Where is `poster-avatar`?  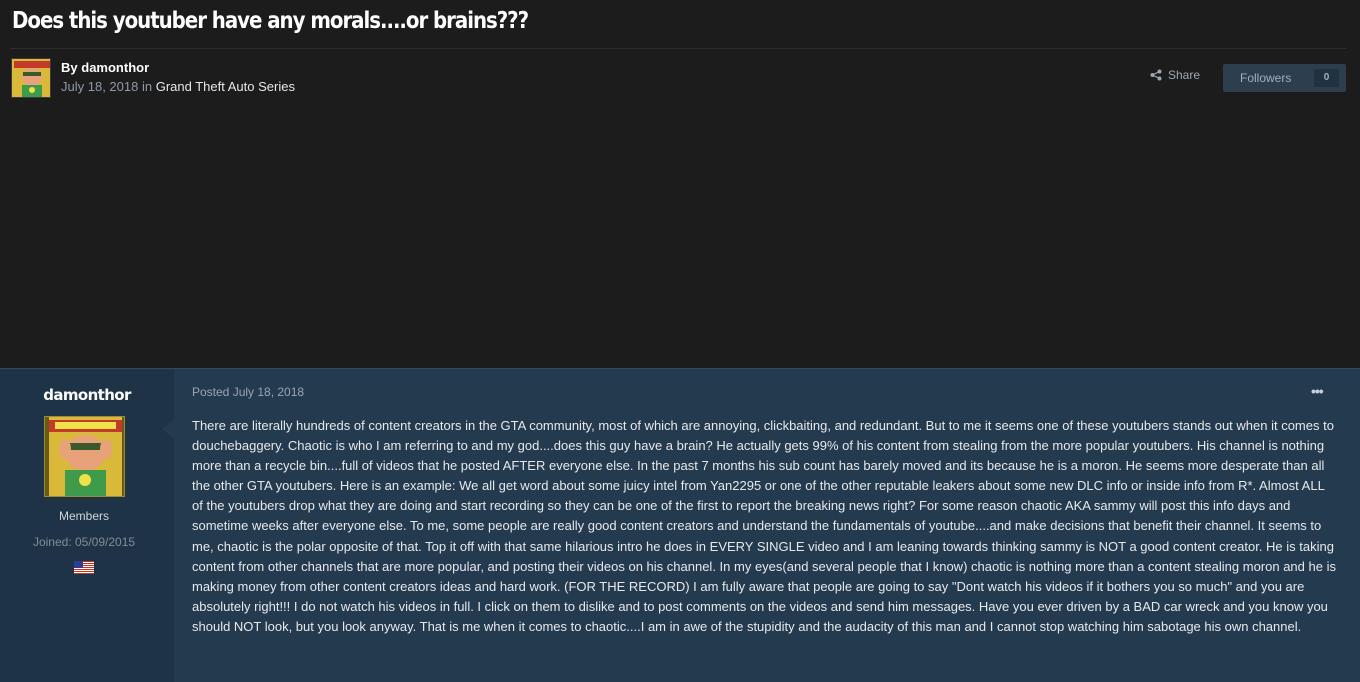 poster-avatar is located at coordinates (84, 456).